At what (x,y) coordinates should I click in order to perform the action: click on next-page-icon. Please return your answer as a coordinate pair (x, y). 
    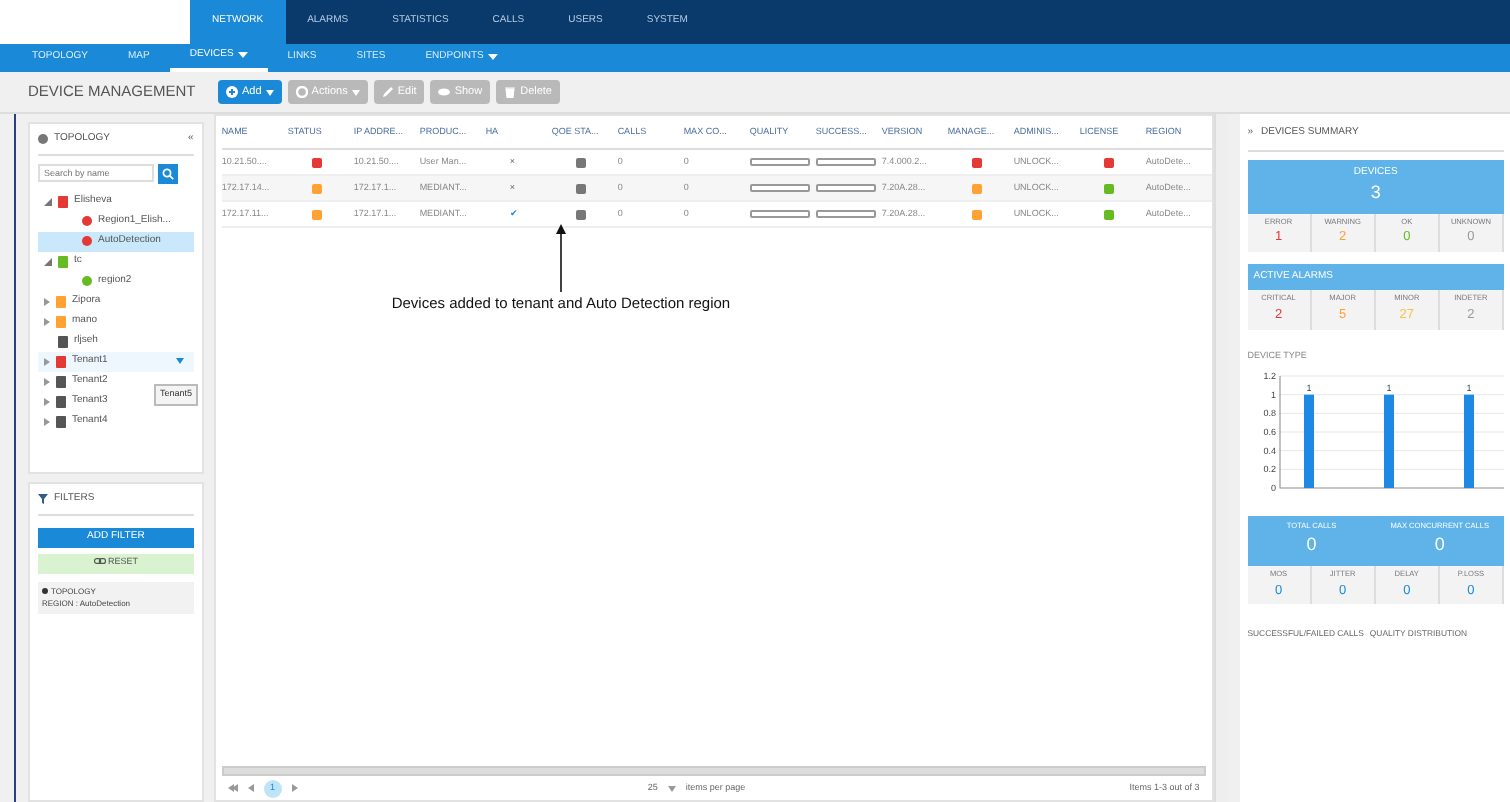
    Looking at the image, I should click on (294, 788).